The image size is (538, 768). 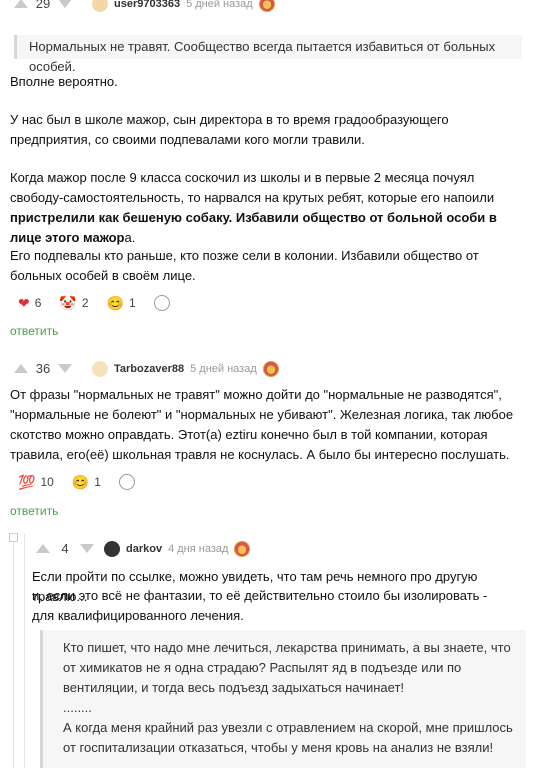 I want to click on reaction-count: 6, so click(x=38, y=303).